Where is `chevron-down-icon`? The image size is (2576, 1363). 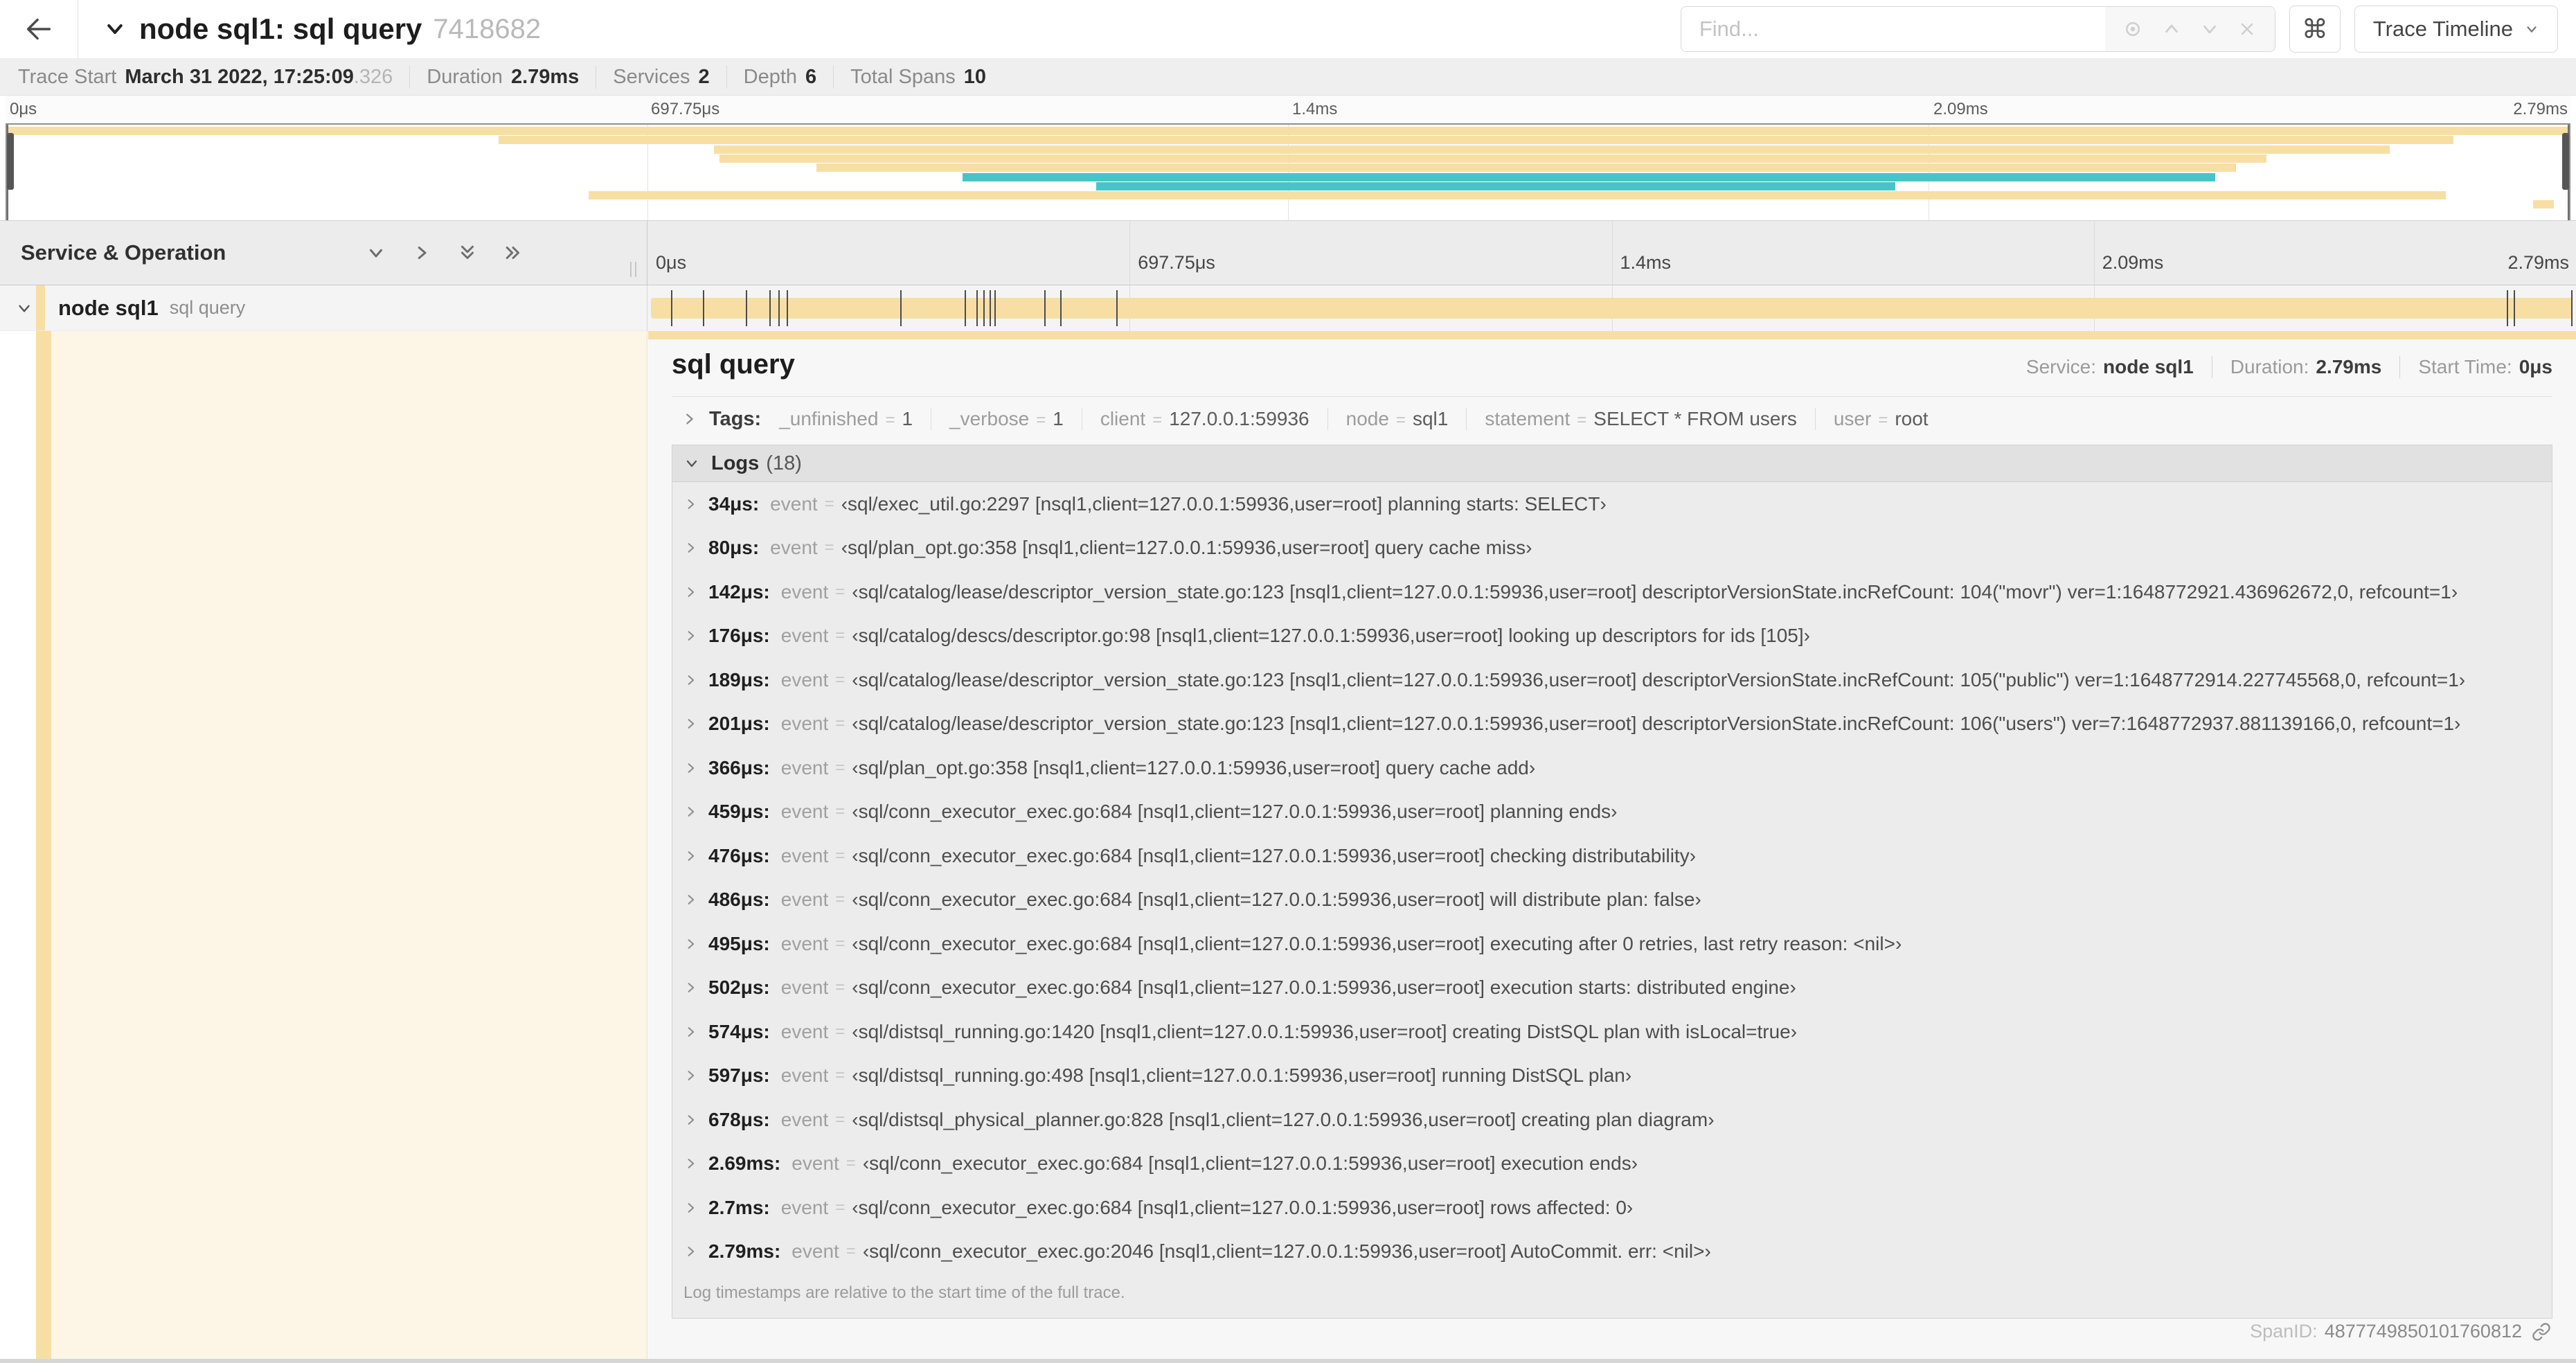 chevron-down-icon is located at coordinates (691, 464).